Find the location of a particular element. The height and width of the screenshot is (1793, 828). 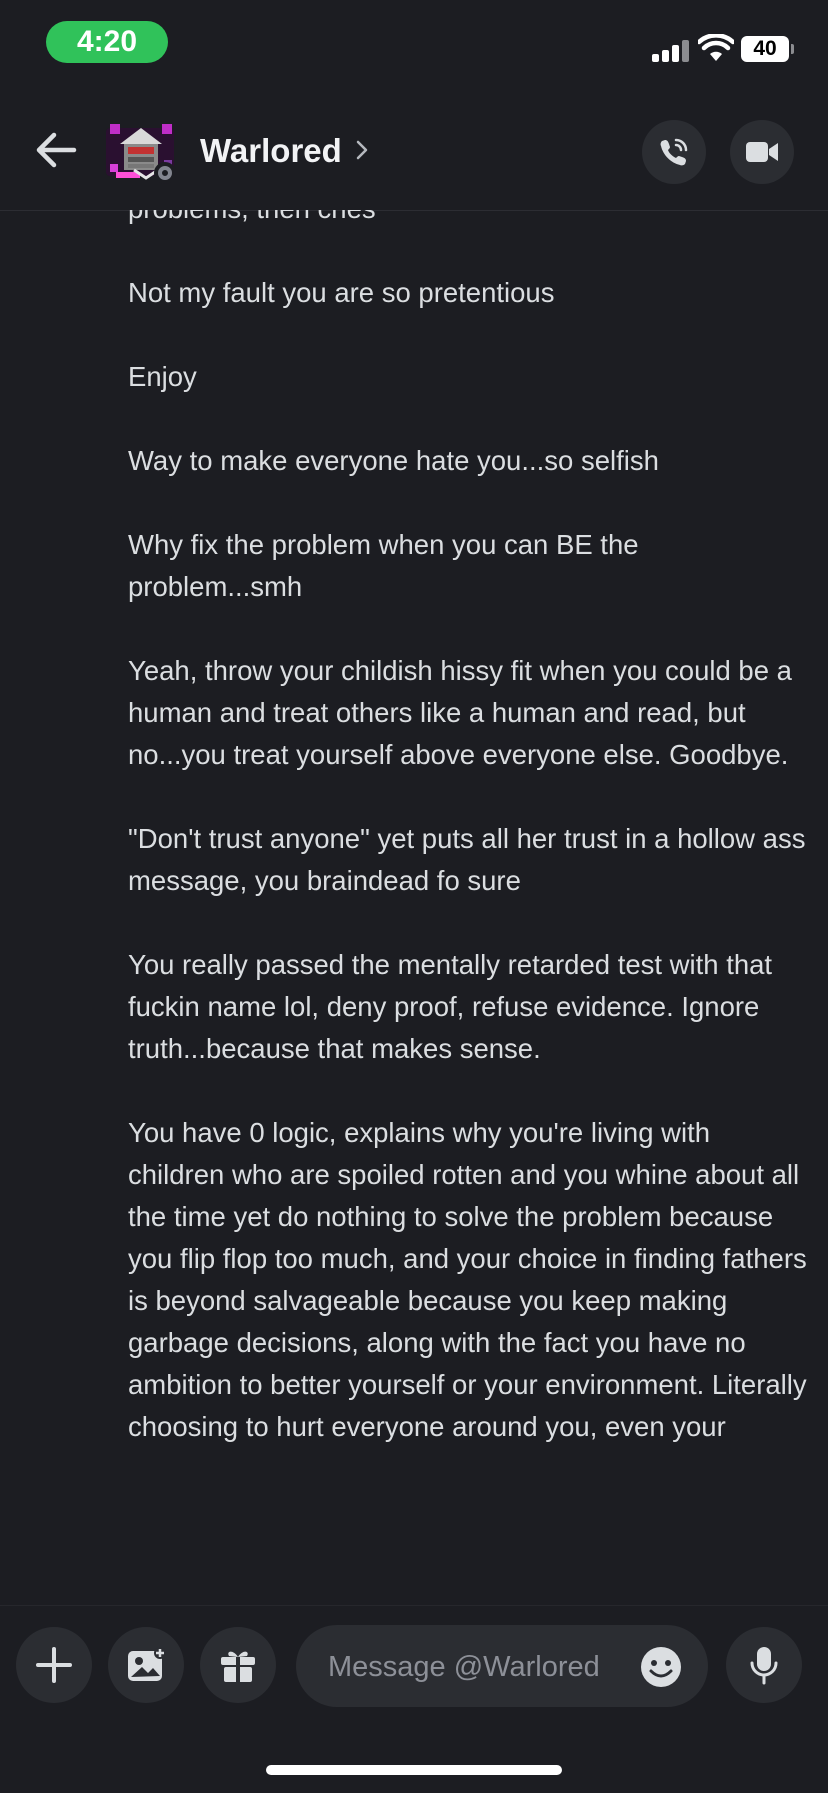

dm-header: Warlored is located at coordinates (414, 150).